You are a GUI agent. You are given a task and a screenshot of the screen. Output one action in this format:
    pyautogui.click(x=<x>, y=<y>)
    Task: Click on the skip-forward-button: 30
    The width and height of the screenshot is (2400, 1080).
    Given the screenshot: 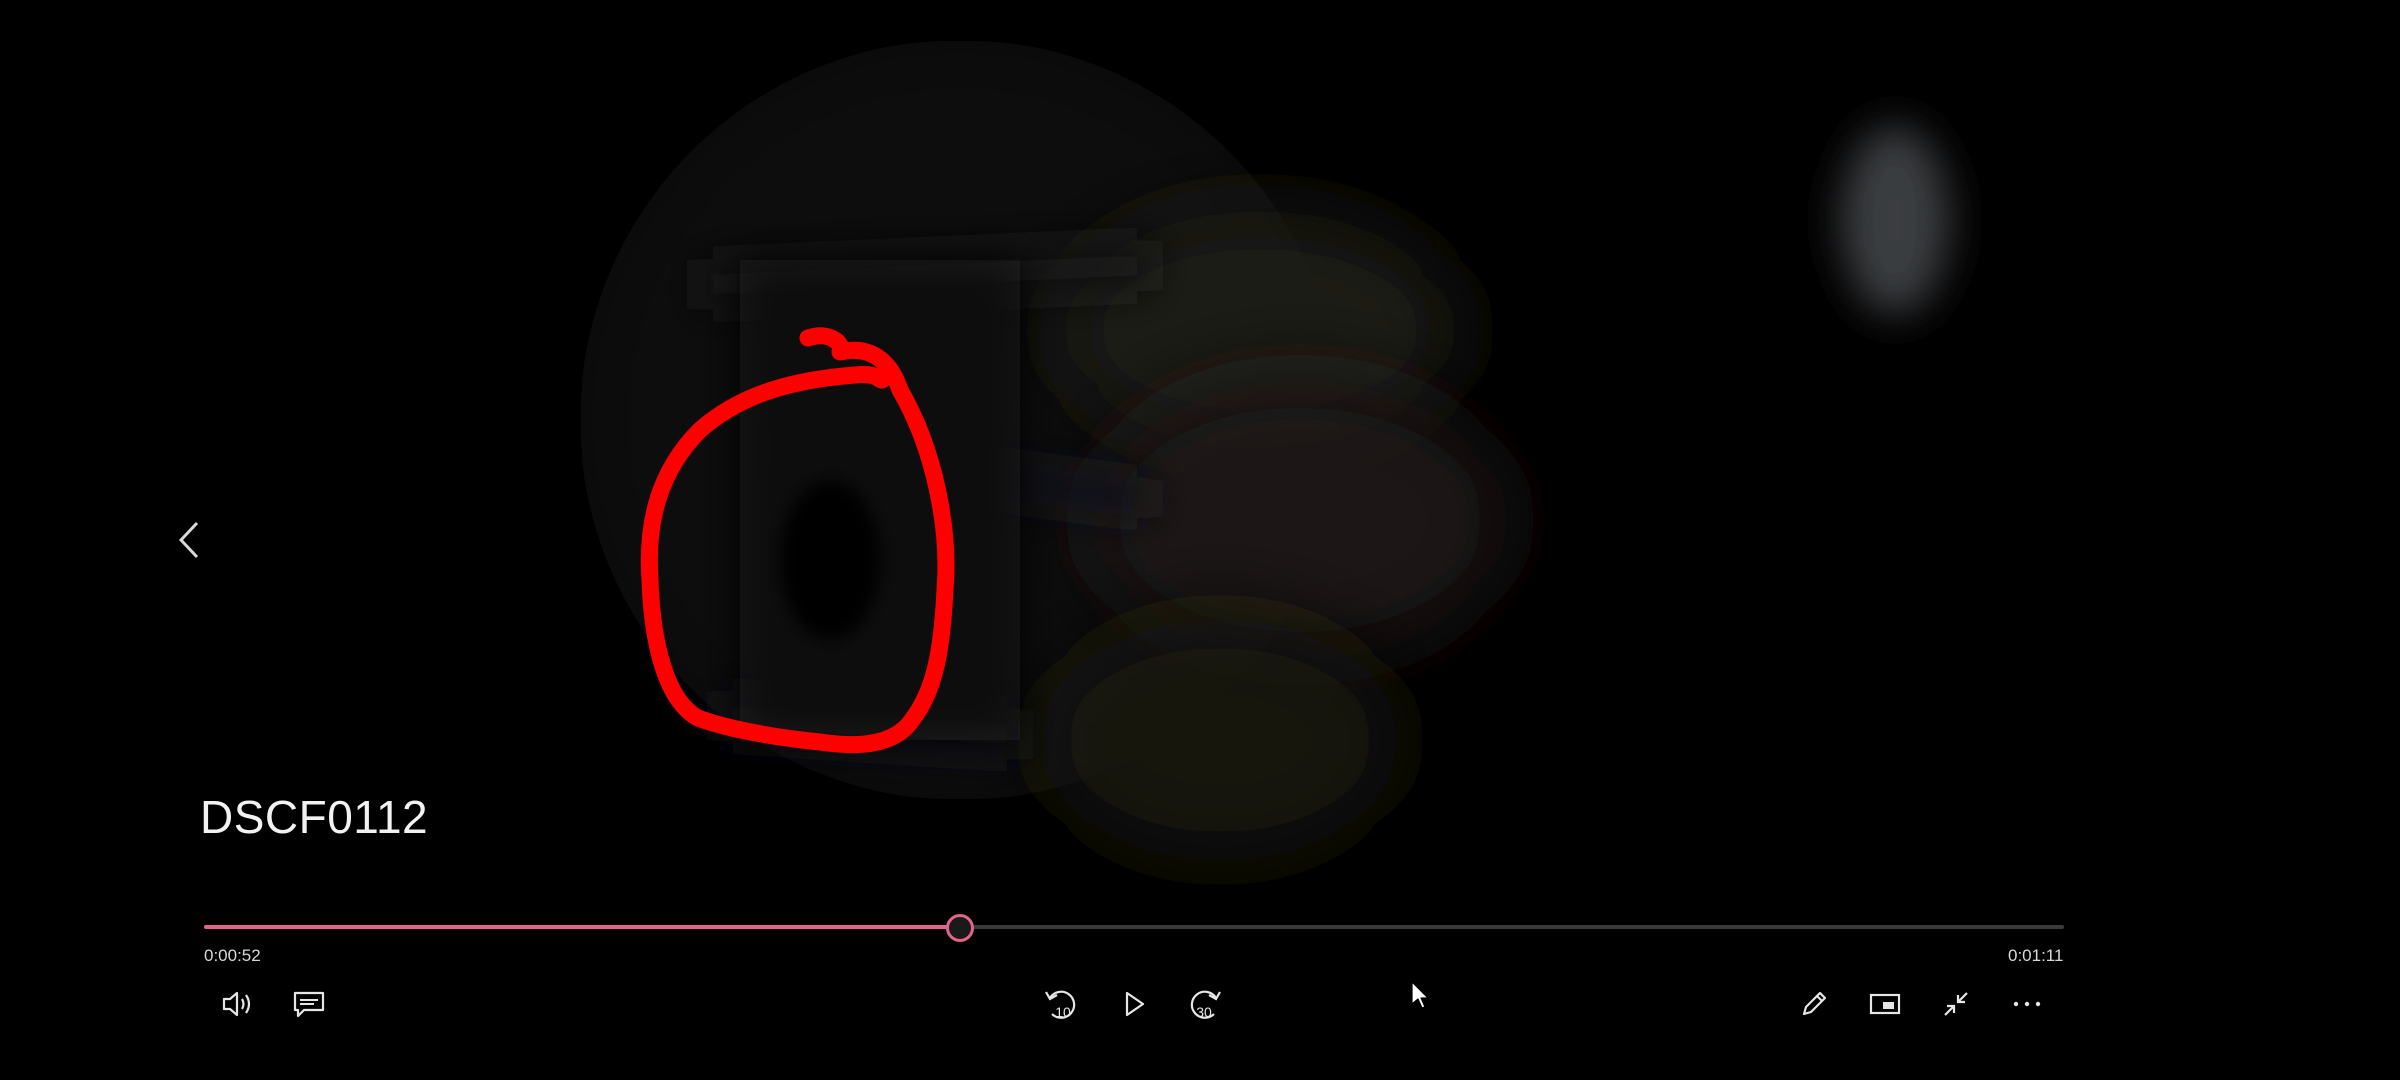 What is the action you would take?
    pyautogui.click(x=1204, y=1004)
    